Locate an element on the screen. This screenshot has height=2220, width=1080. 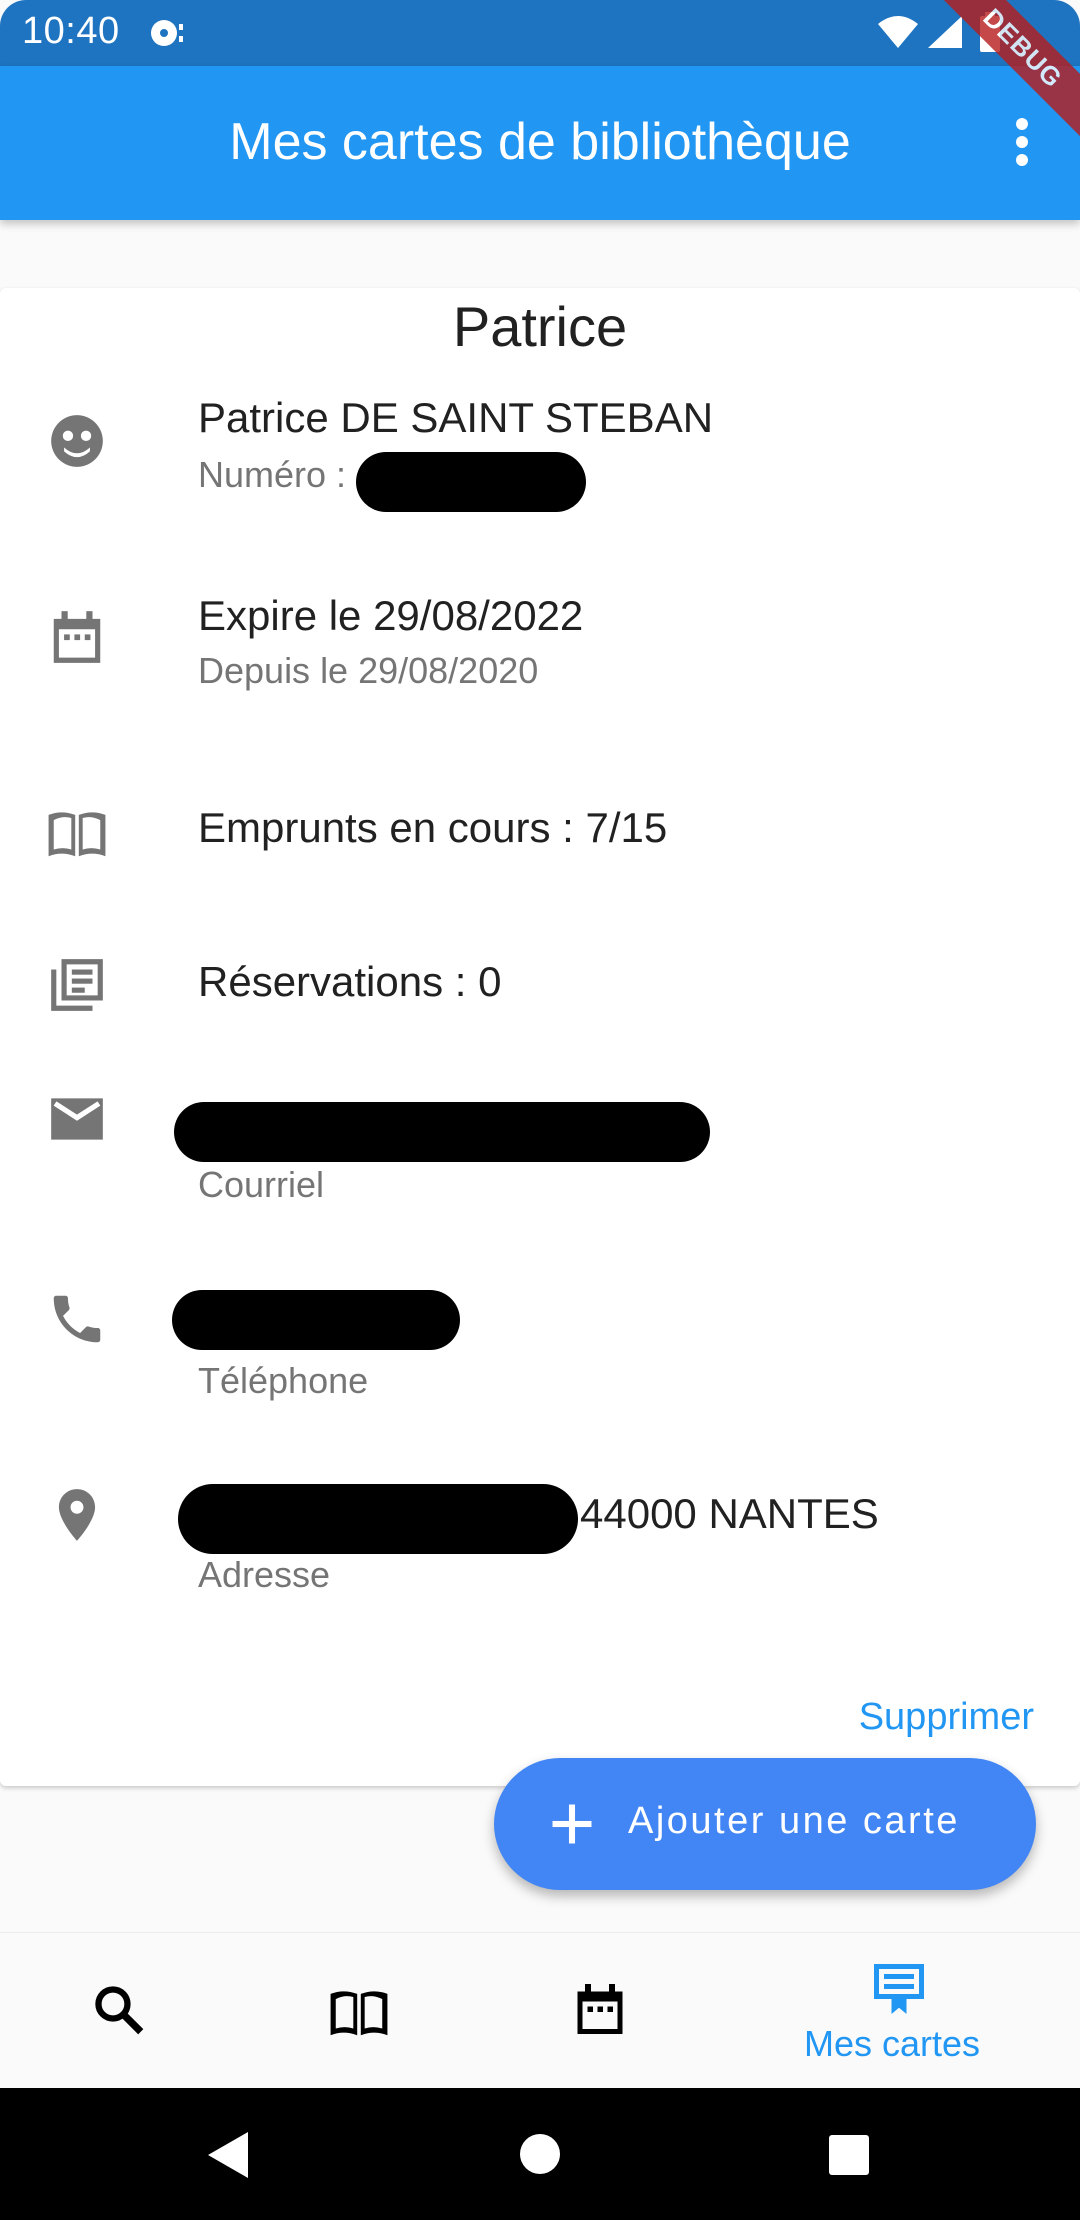
library-books-icon is located at coordinates (77, 985).